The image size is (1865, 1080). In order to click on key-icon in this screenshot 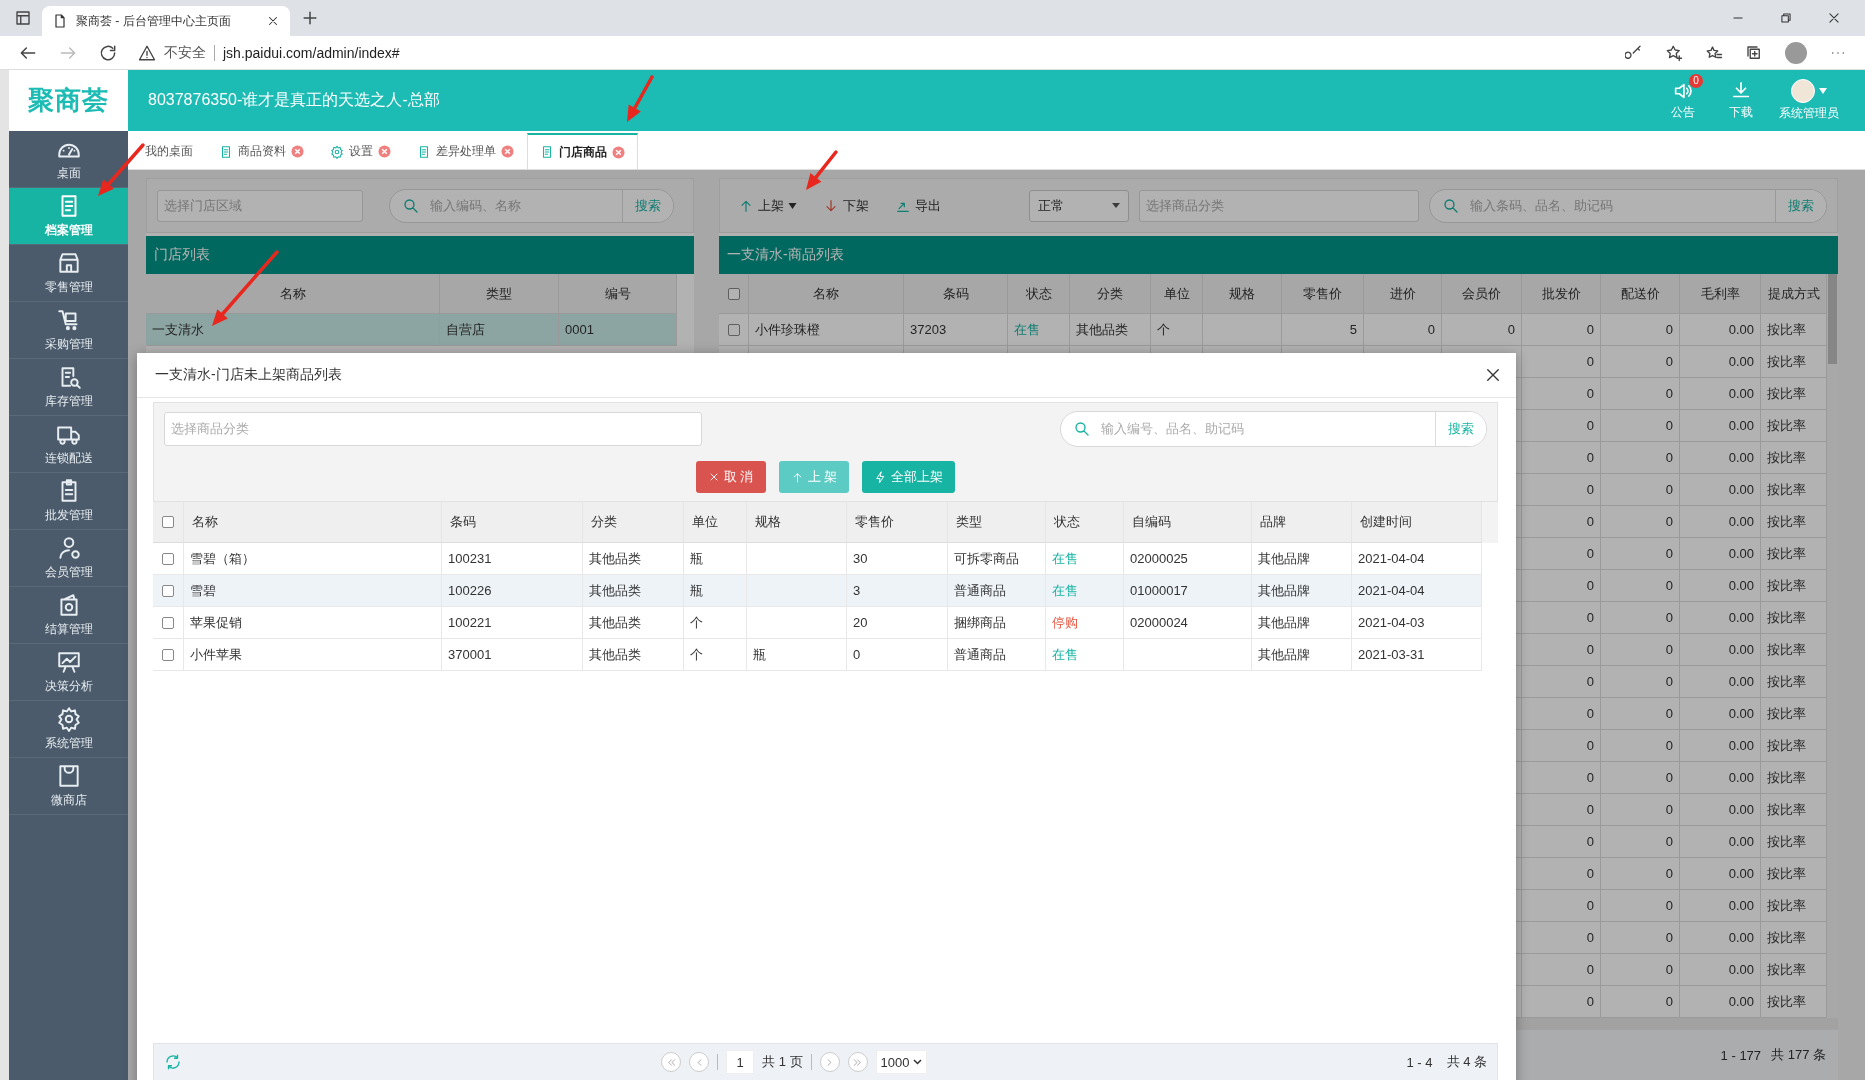, I will do `click(1634, 52)`.